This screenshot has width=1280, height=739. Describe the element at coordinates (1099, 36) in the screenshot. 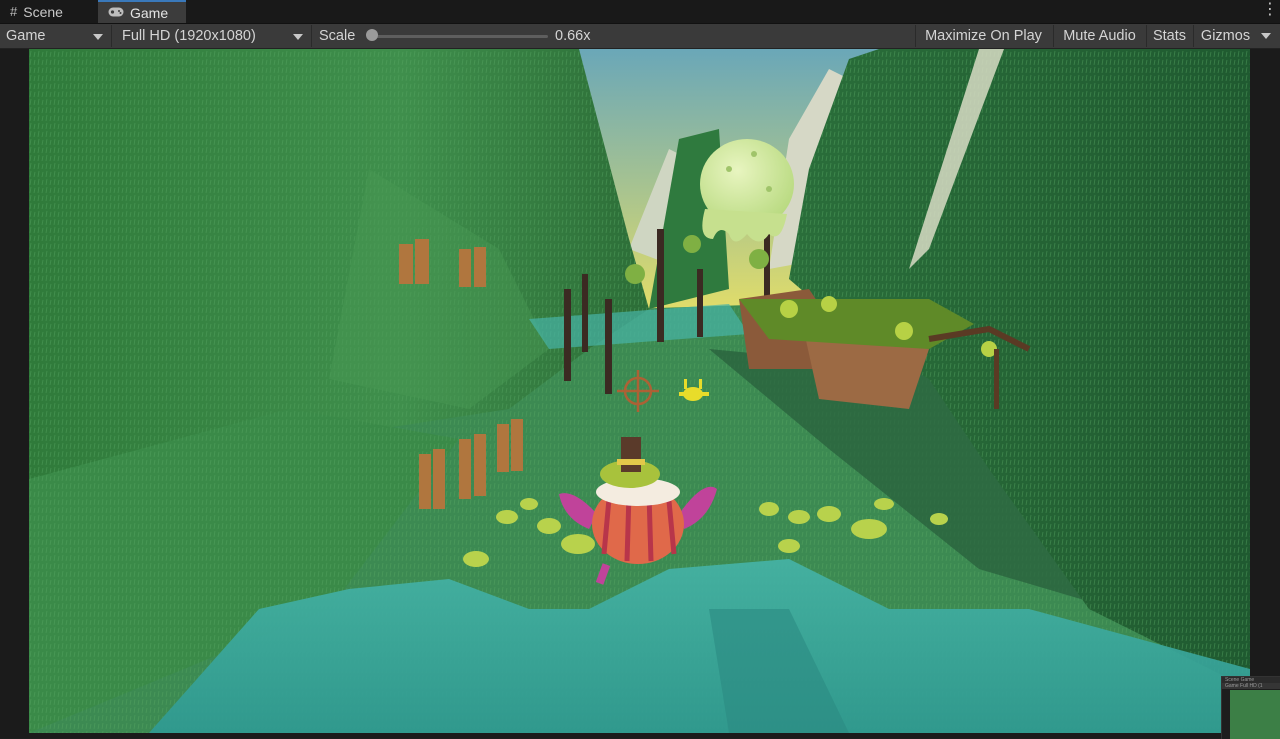

I see `mute-audio-toggle: Mute Audio` at that location.